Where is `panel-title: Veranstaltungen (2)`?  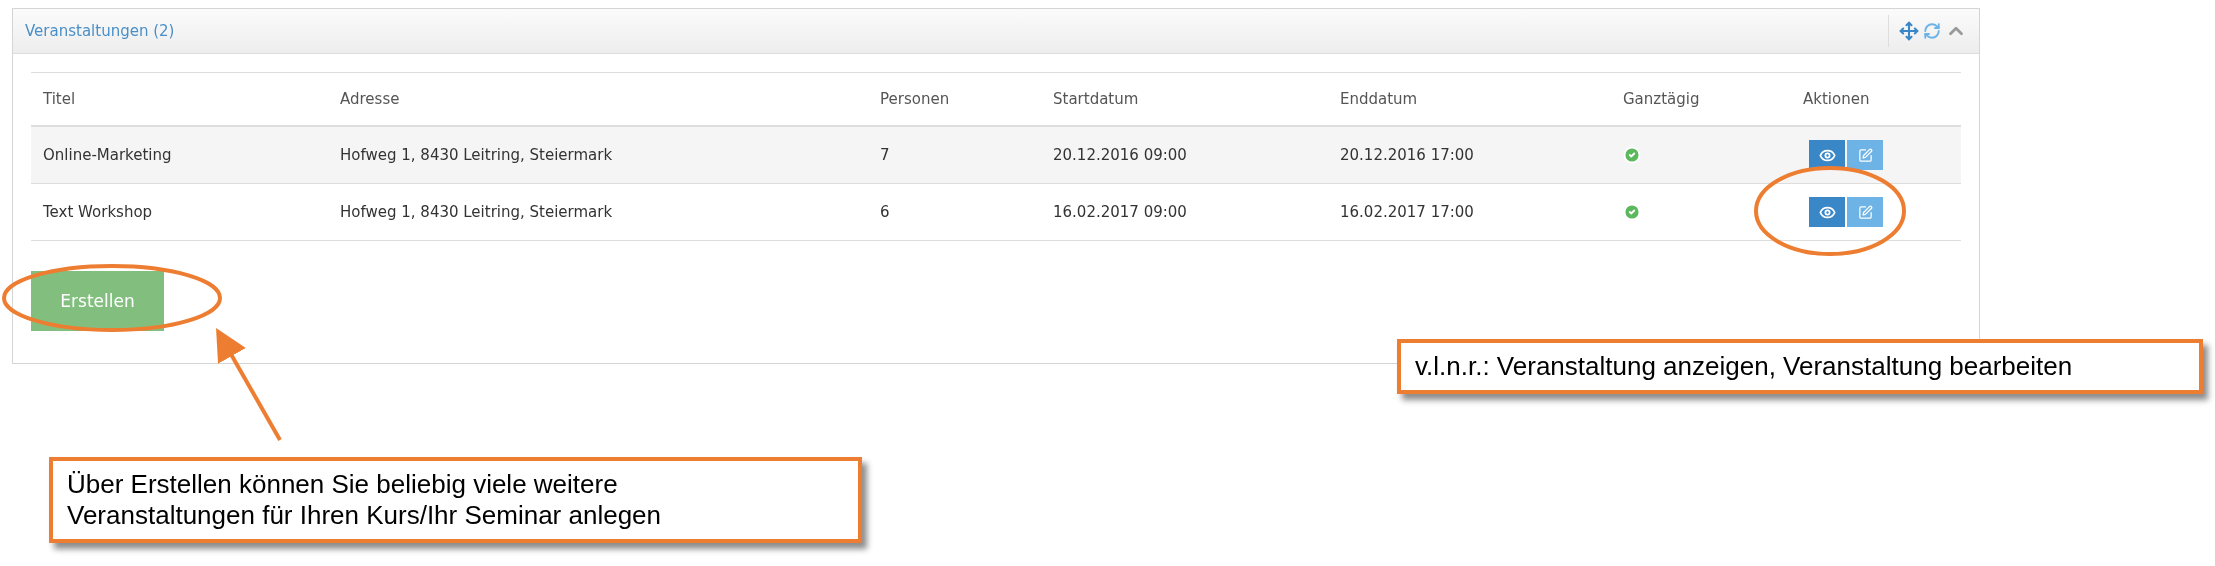 panel-title: Veranstaltungen (2) is located at coordinates (100, 31).